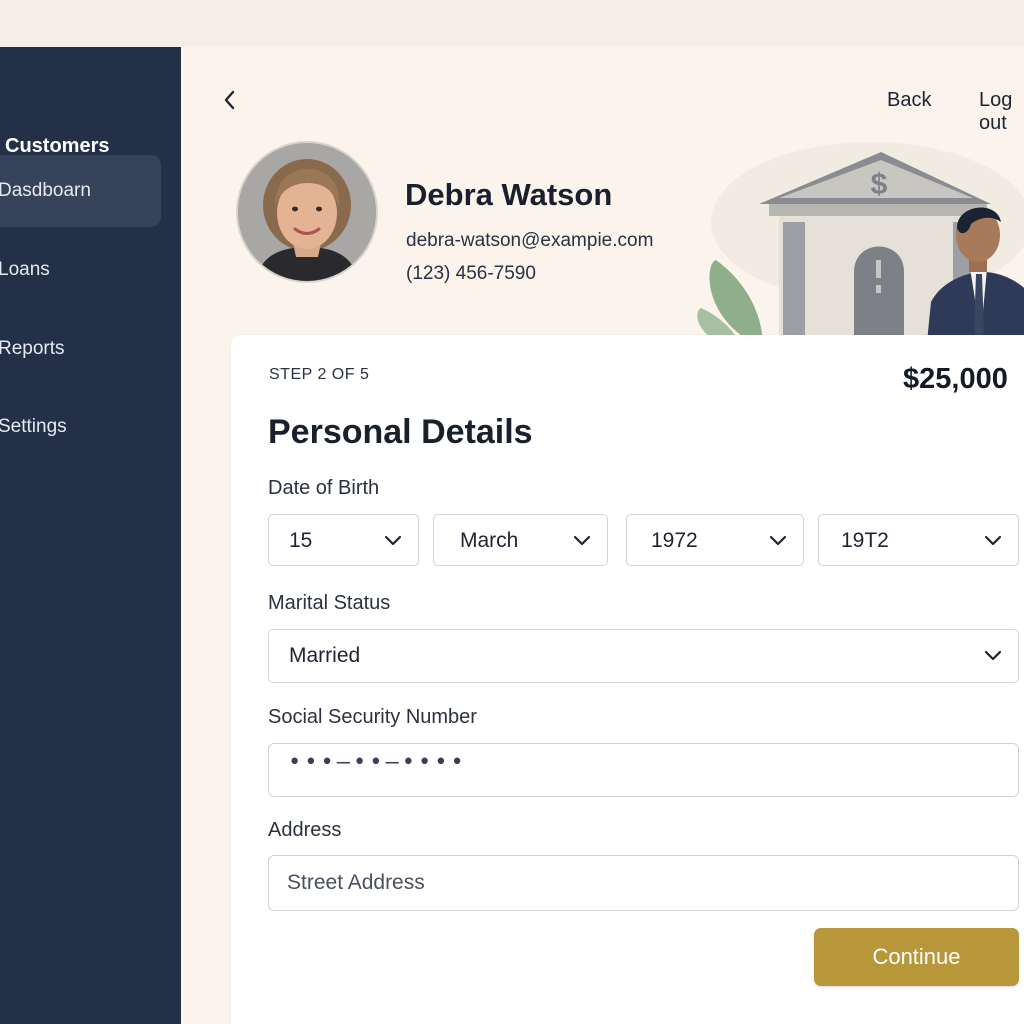 Image resolution: width=1024 pixels, height=1024 pixels. Describe the element at coordinates (400, 432) in the screenshot. I see `section-title: Personal Details` at that location.